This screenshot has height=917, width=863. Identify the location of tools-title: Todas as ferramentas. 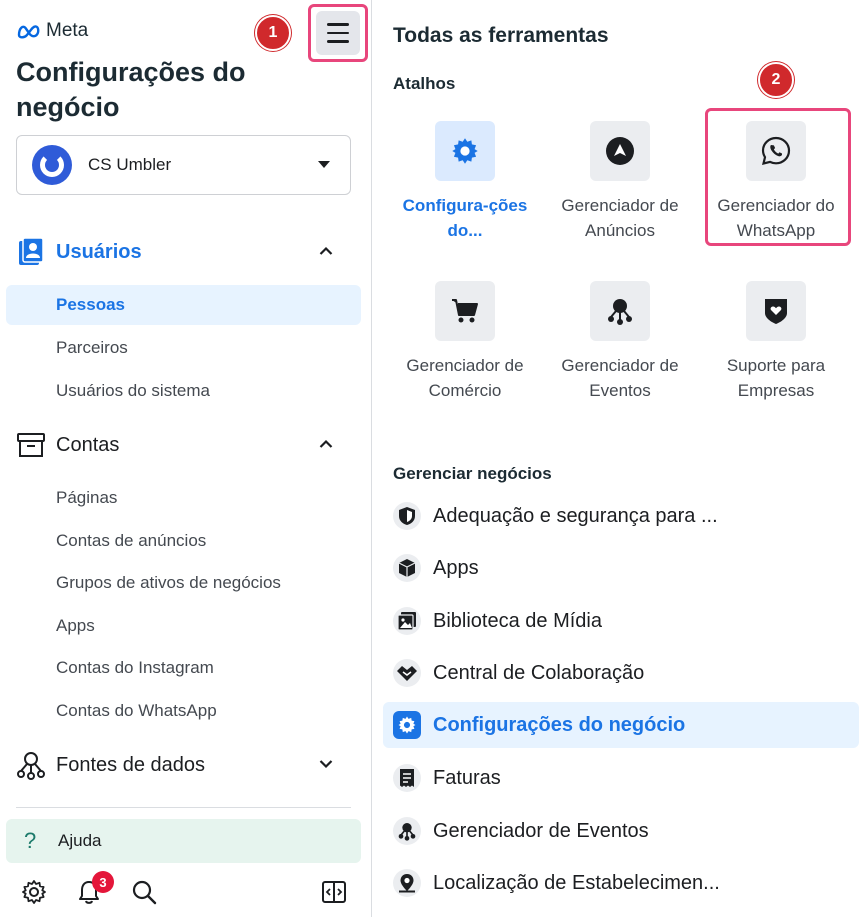
(501, 35).